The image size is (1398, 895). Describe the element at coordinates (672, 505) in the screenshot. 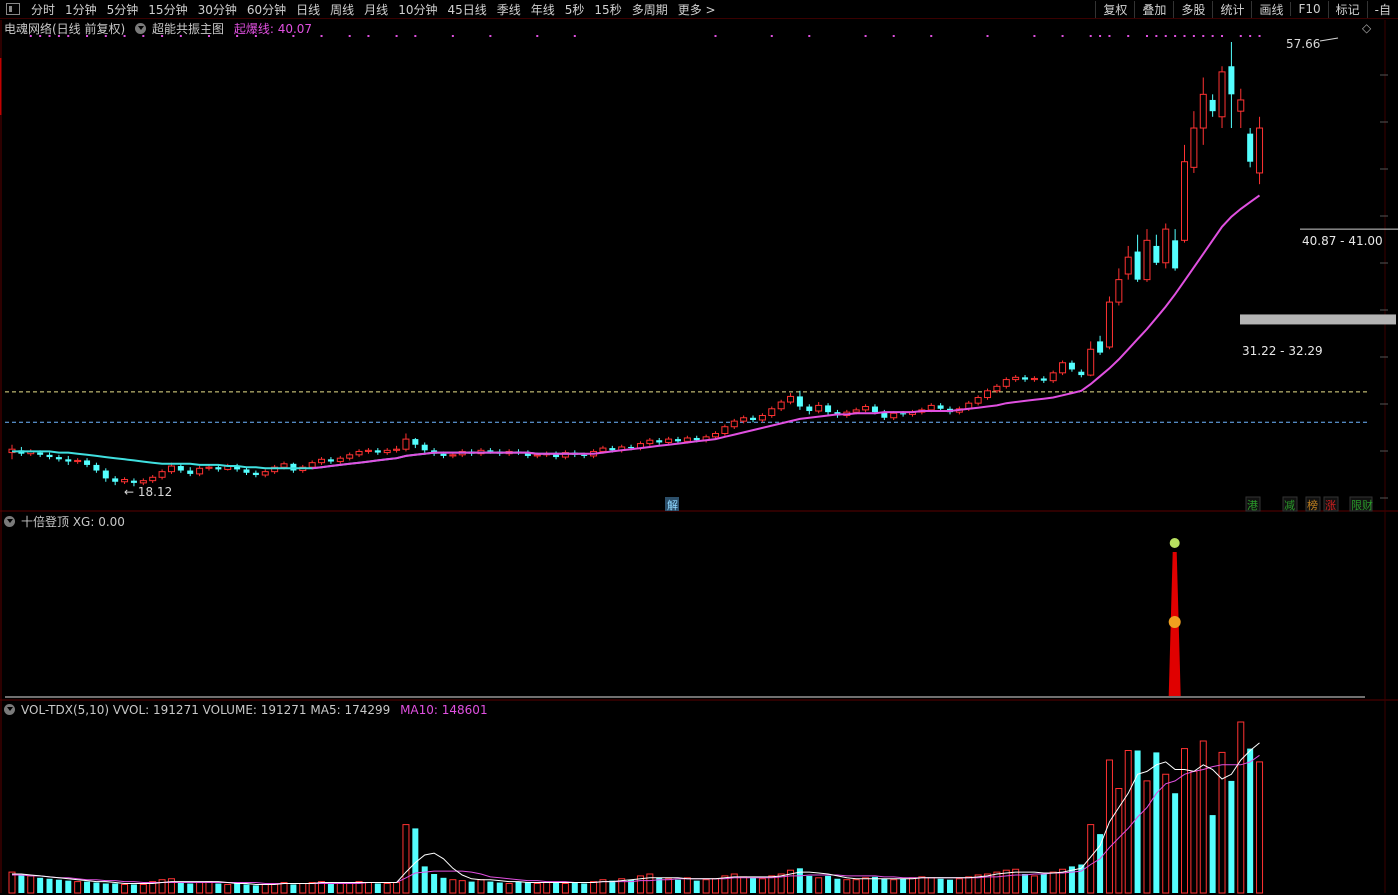

I see `event-marker-label: 解` at that location.